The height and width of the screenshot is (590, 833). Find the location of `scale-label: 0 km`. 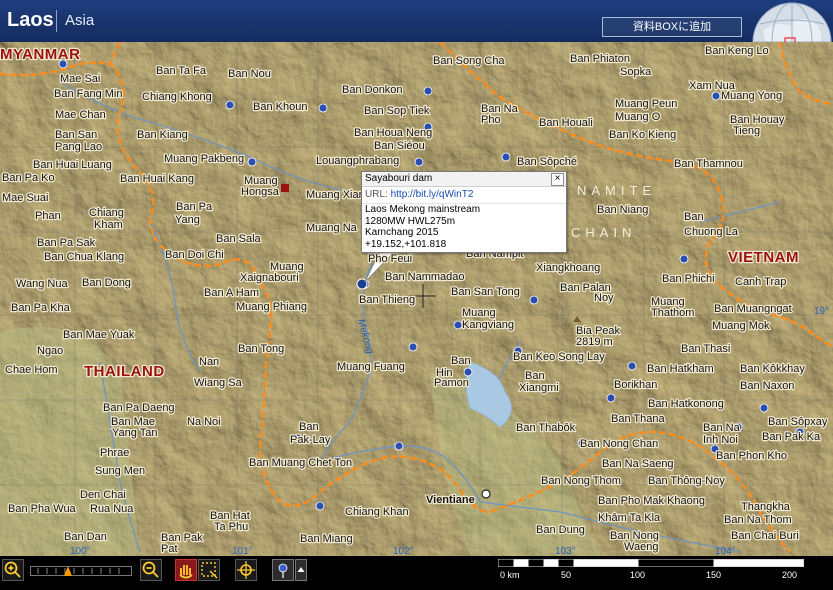

scale-label: 0 km is located at coordinates (510, 575).